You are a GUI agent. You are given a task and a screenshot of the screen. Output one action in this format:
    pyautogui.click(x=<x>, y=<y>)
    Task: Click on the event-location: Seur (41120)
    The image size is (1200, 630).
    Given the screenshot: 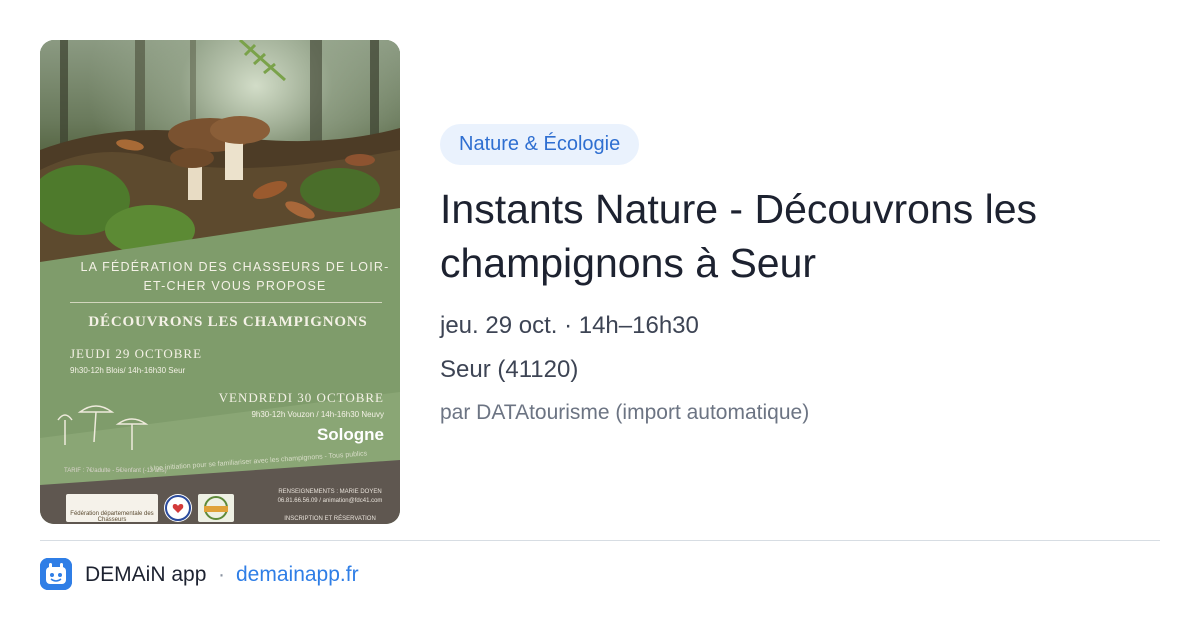 What is the action you would take?
    pyautogui.click(x=509, y=369)
    